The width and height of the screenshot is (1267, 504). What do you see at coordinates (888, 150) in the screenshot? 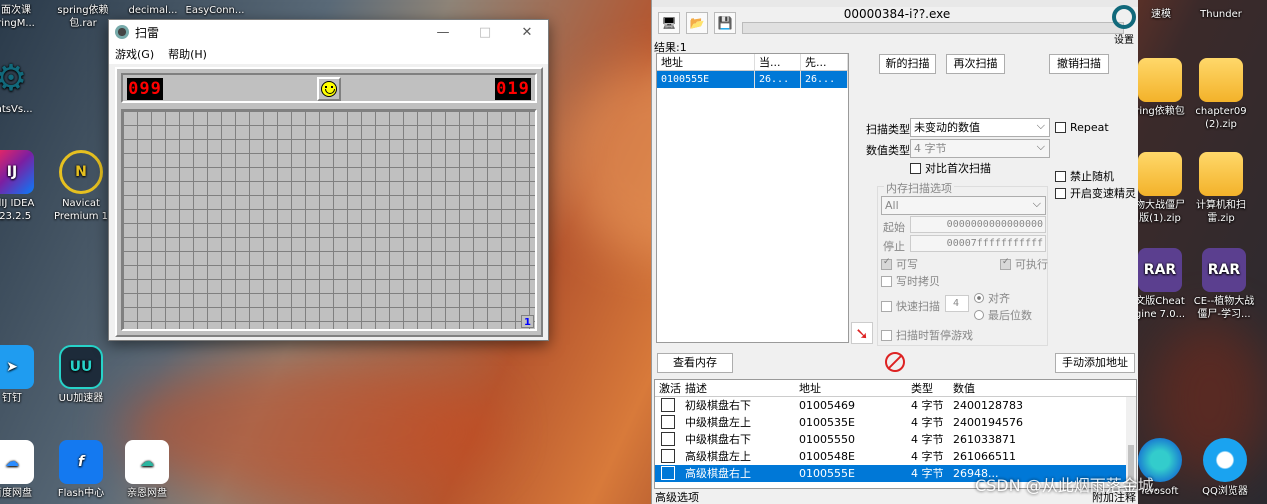
I see `value-type-label: 数值类型` at bounding box center [888, 150].